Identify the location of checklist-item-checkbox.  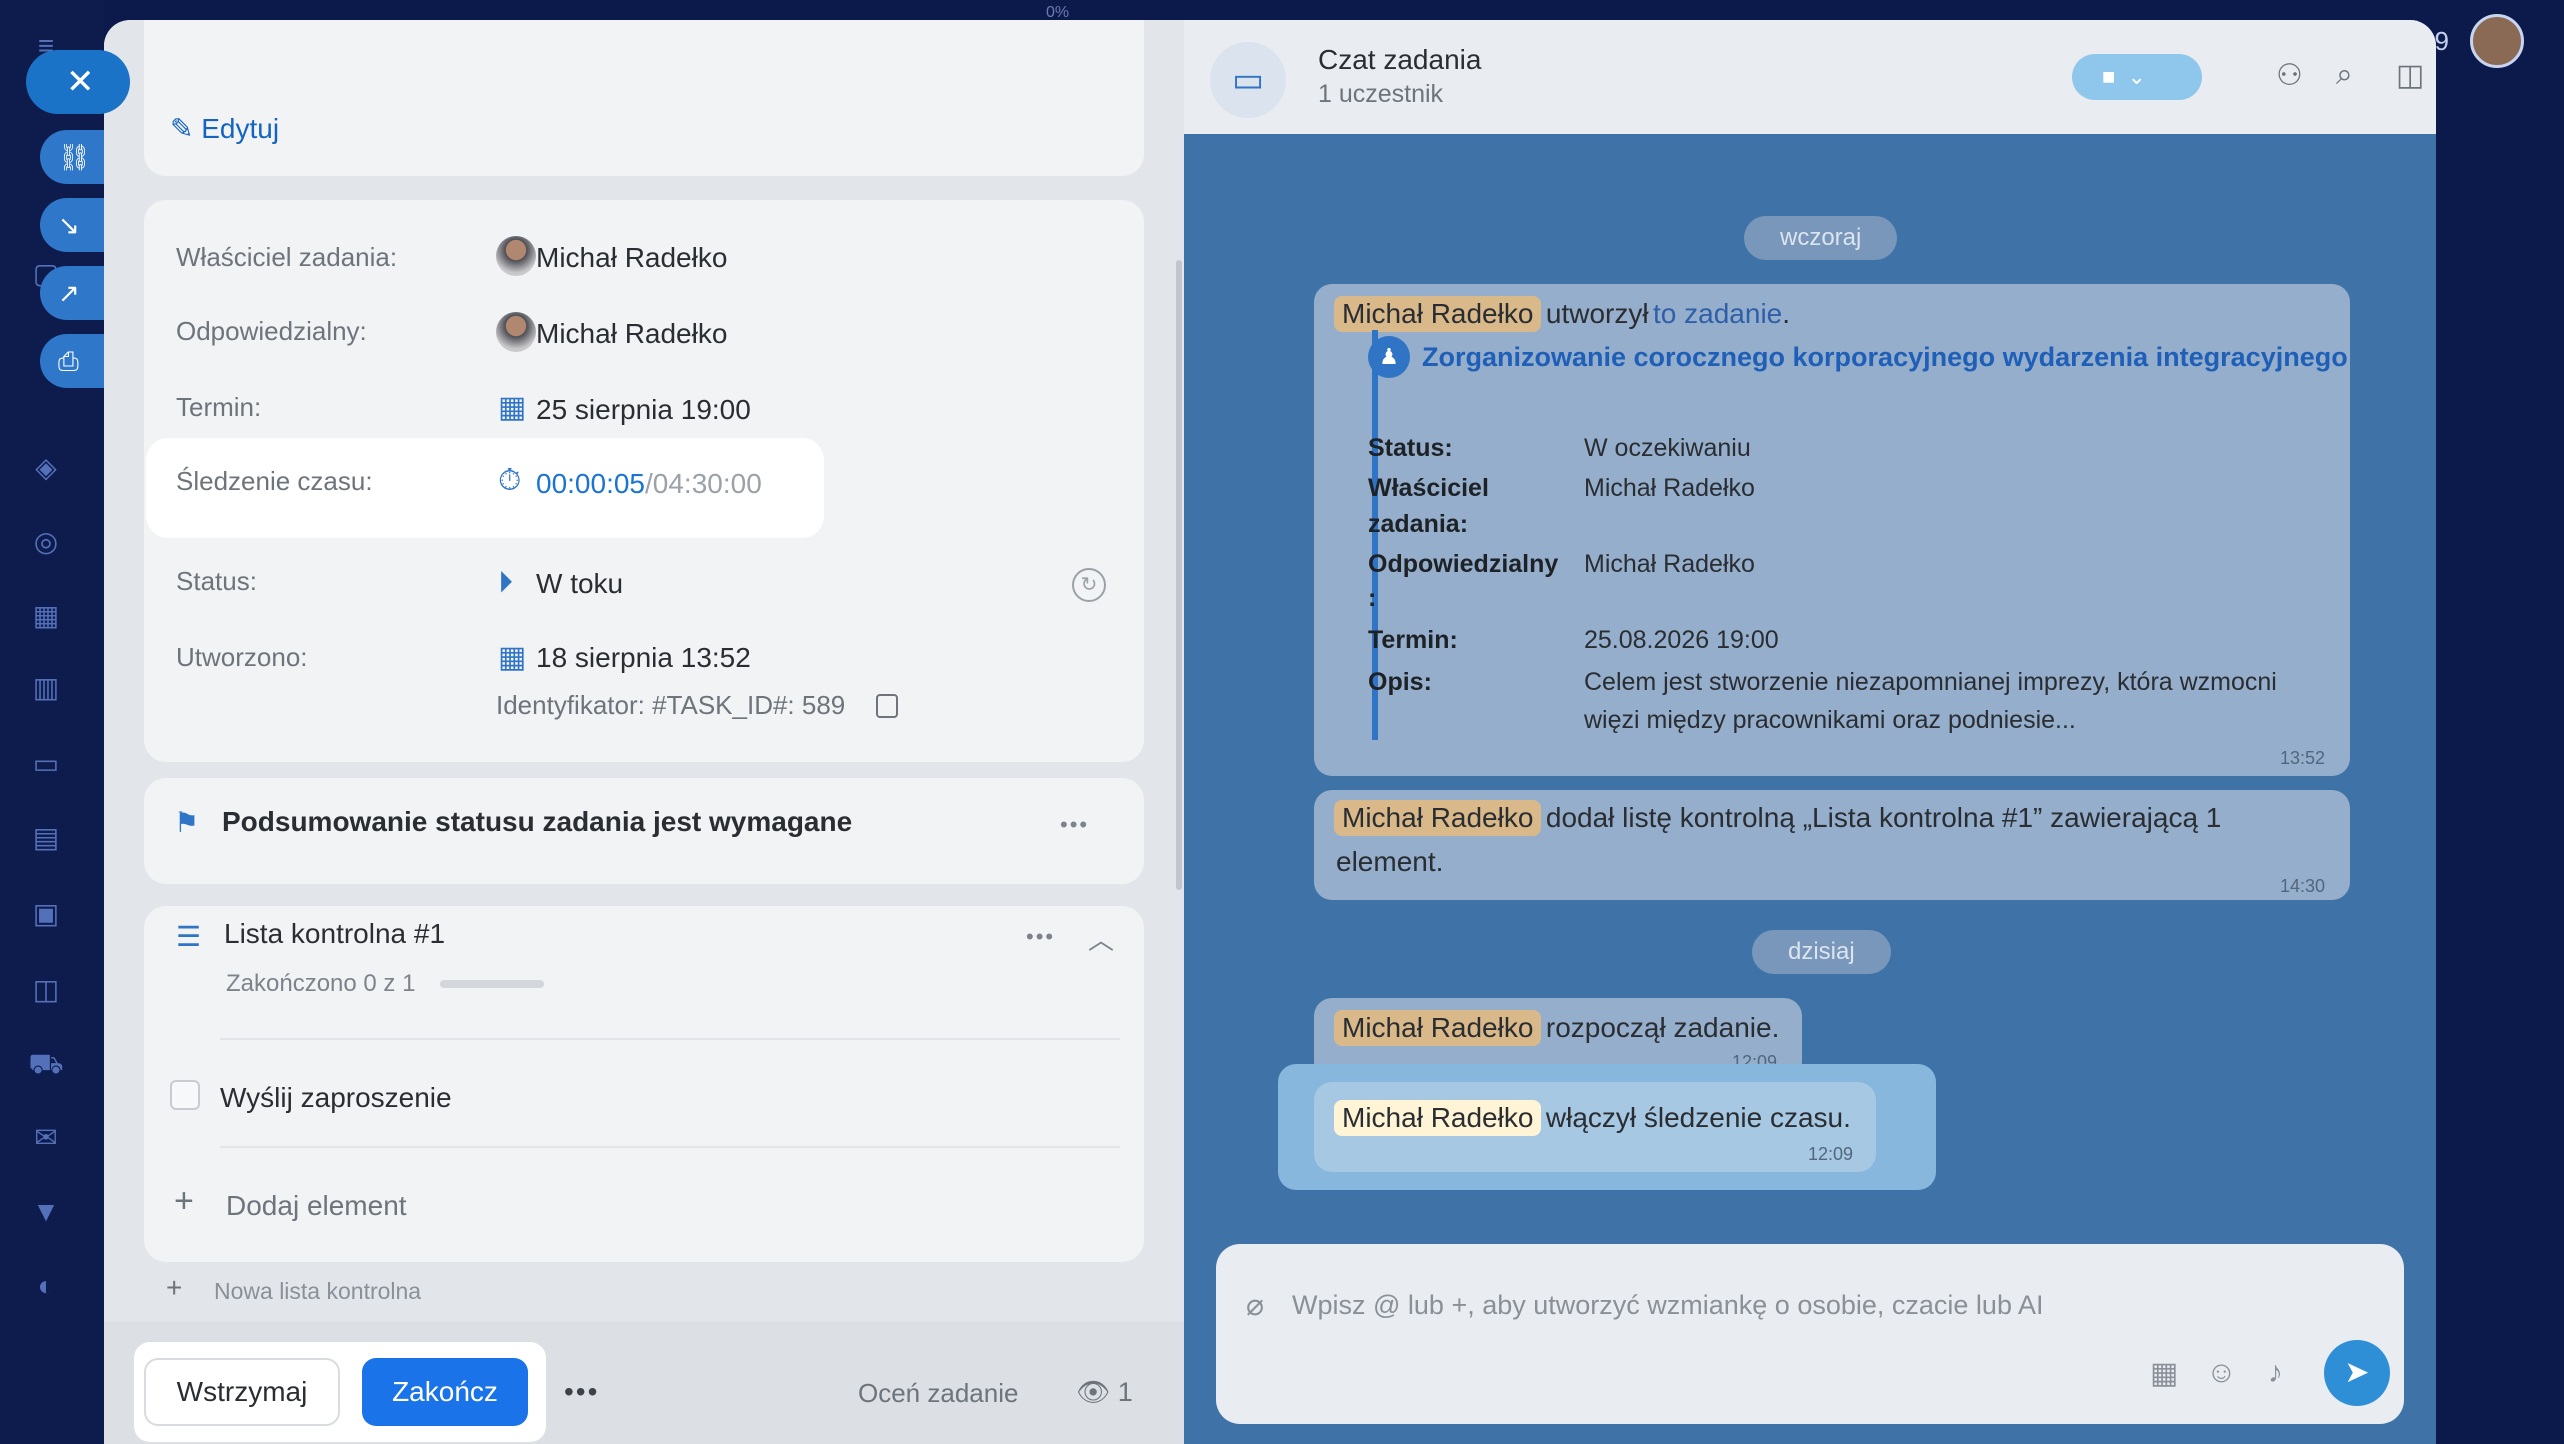
(185, 1095).